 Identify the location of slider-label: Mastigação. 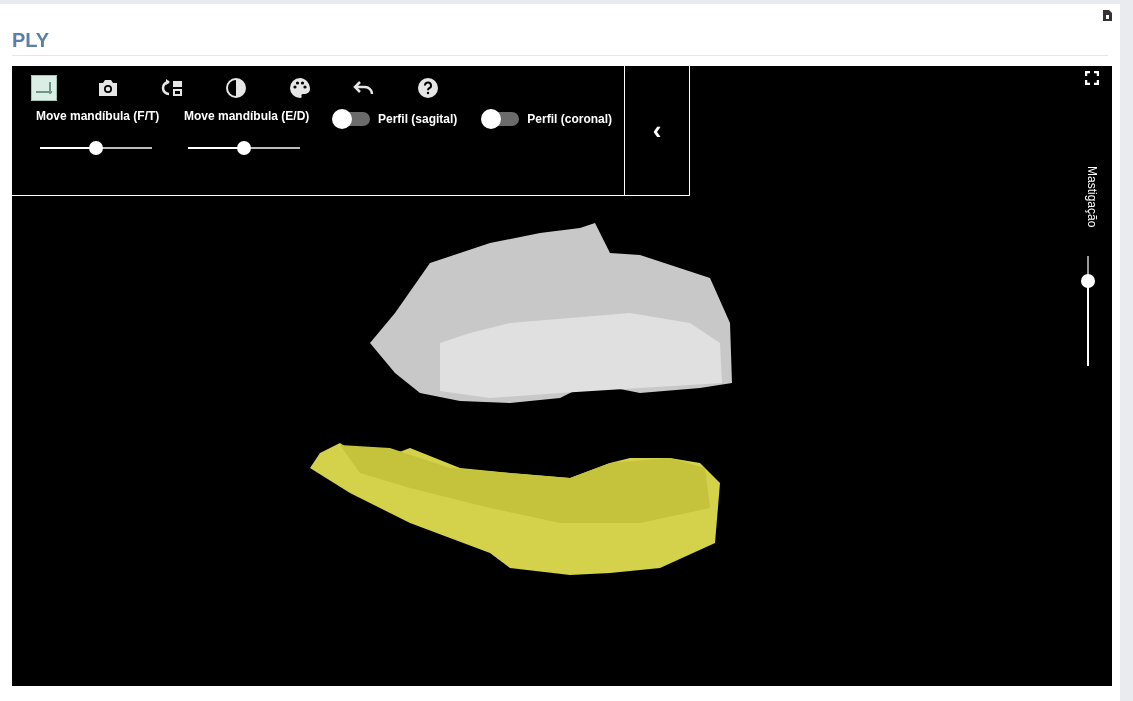
(1092, 197).